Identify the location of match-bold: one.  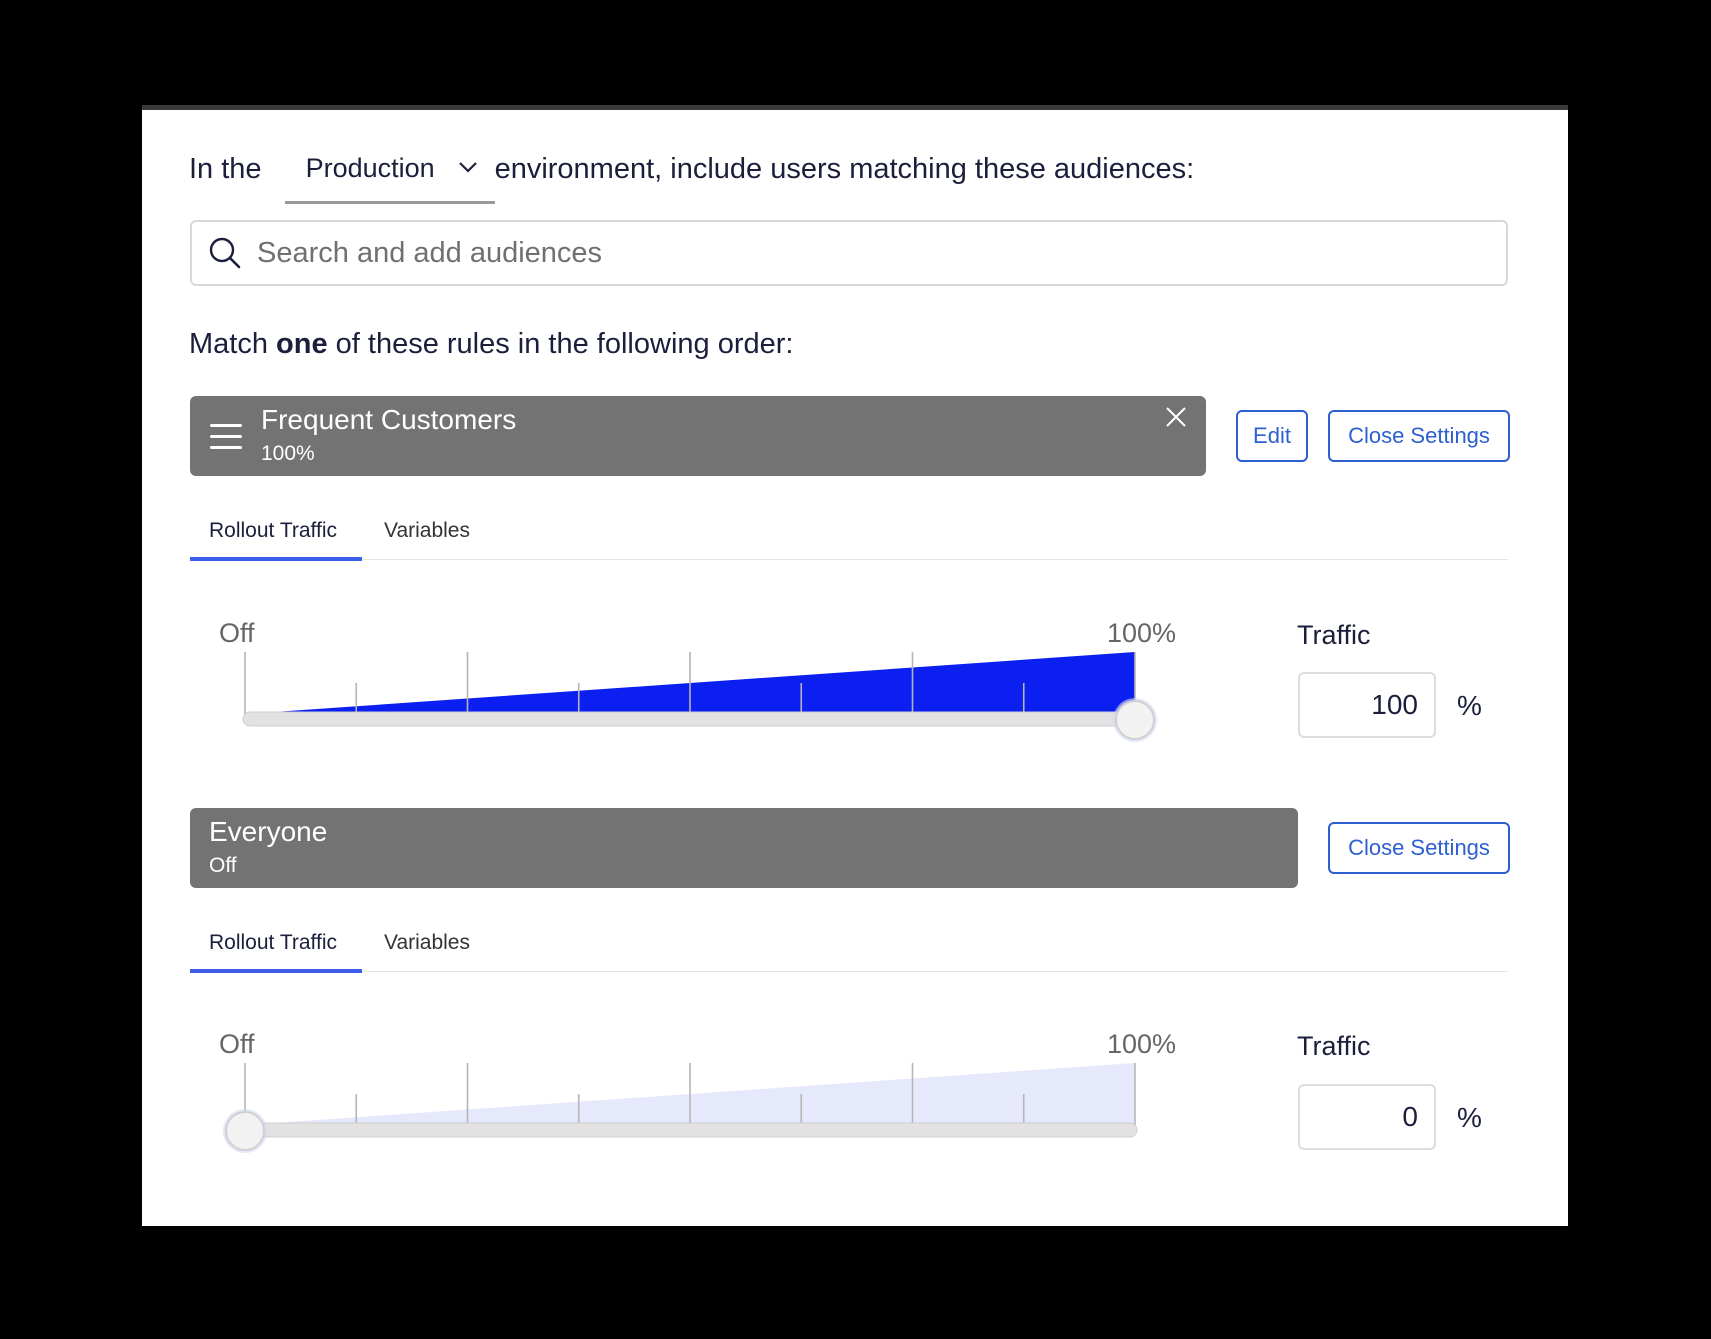
(302, 344).